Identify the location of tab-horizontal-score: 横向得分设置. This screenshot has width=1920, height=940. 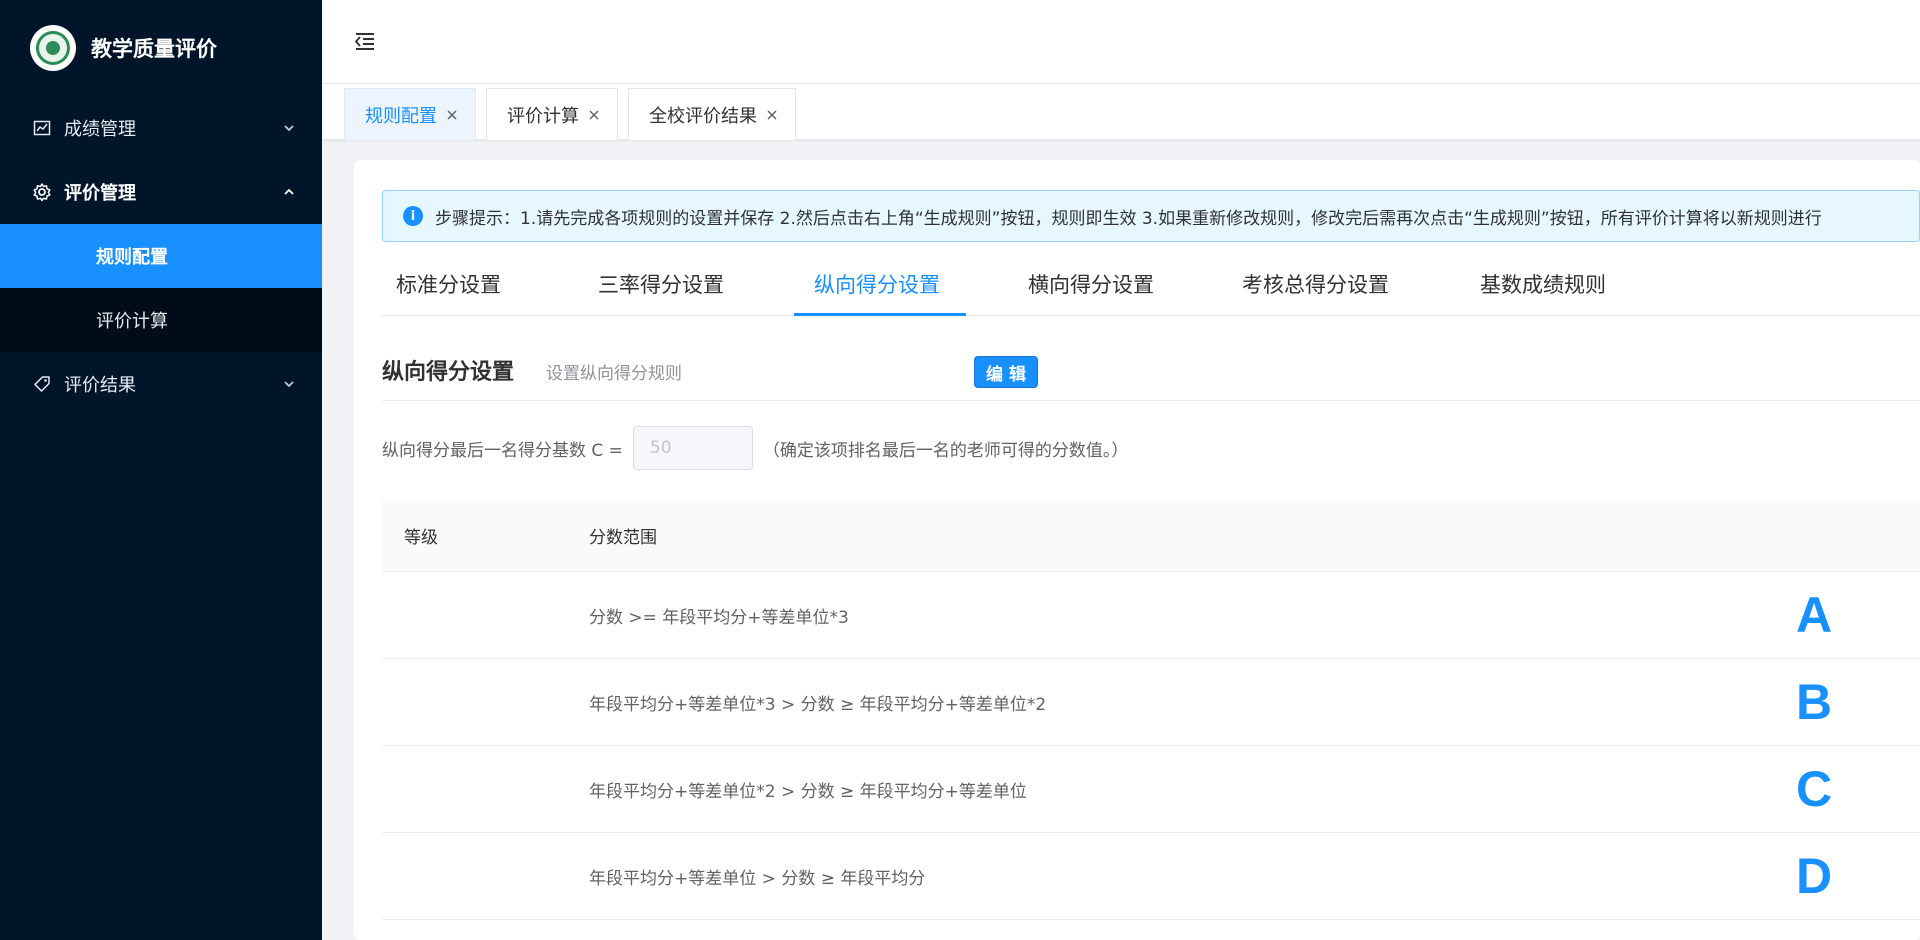
(1091, 284).